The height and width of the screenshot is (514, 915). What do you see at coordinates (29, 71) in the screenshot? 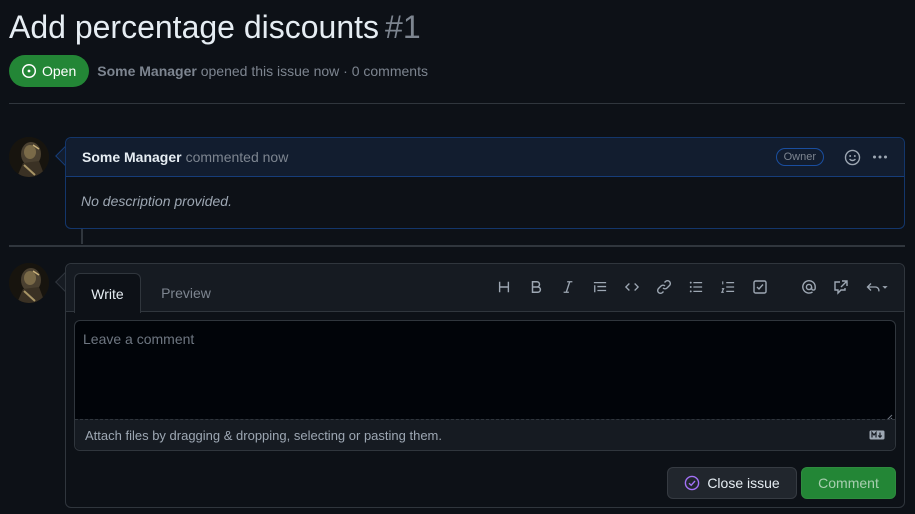
I see `issue-opened-icon` at bounding box center [29, 71].